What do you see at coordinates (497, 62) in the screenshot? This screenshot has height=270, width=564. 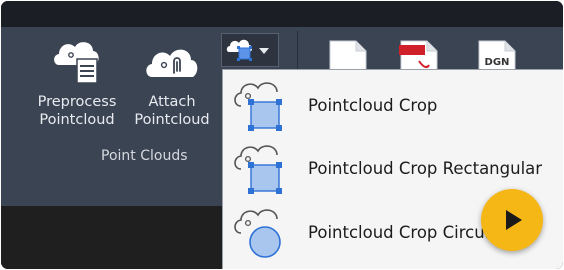 I see `dgn-text: DGN` at bounding box center [497, 62].